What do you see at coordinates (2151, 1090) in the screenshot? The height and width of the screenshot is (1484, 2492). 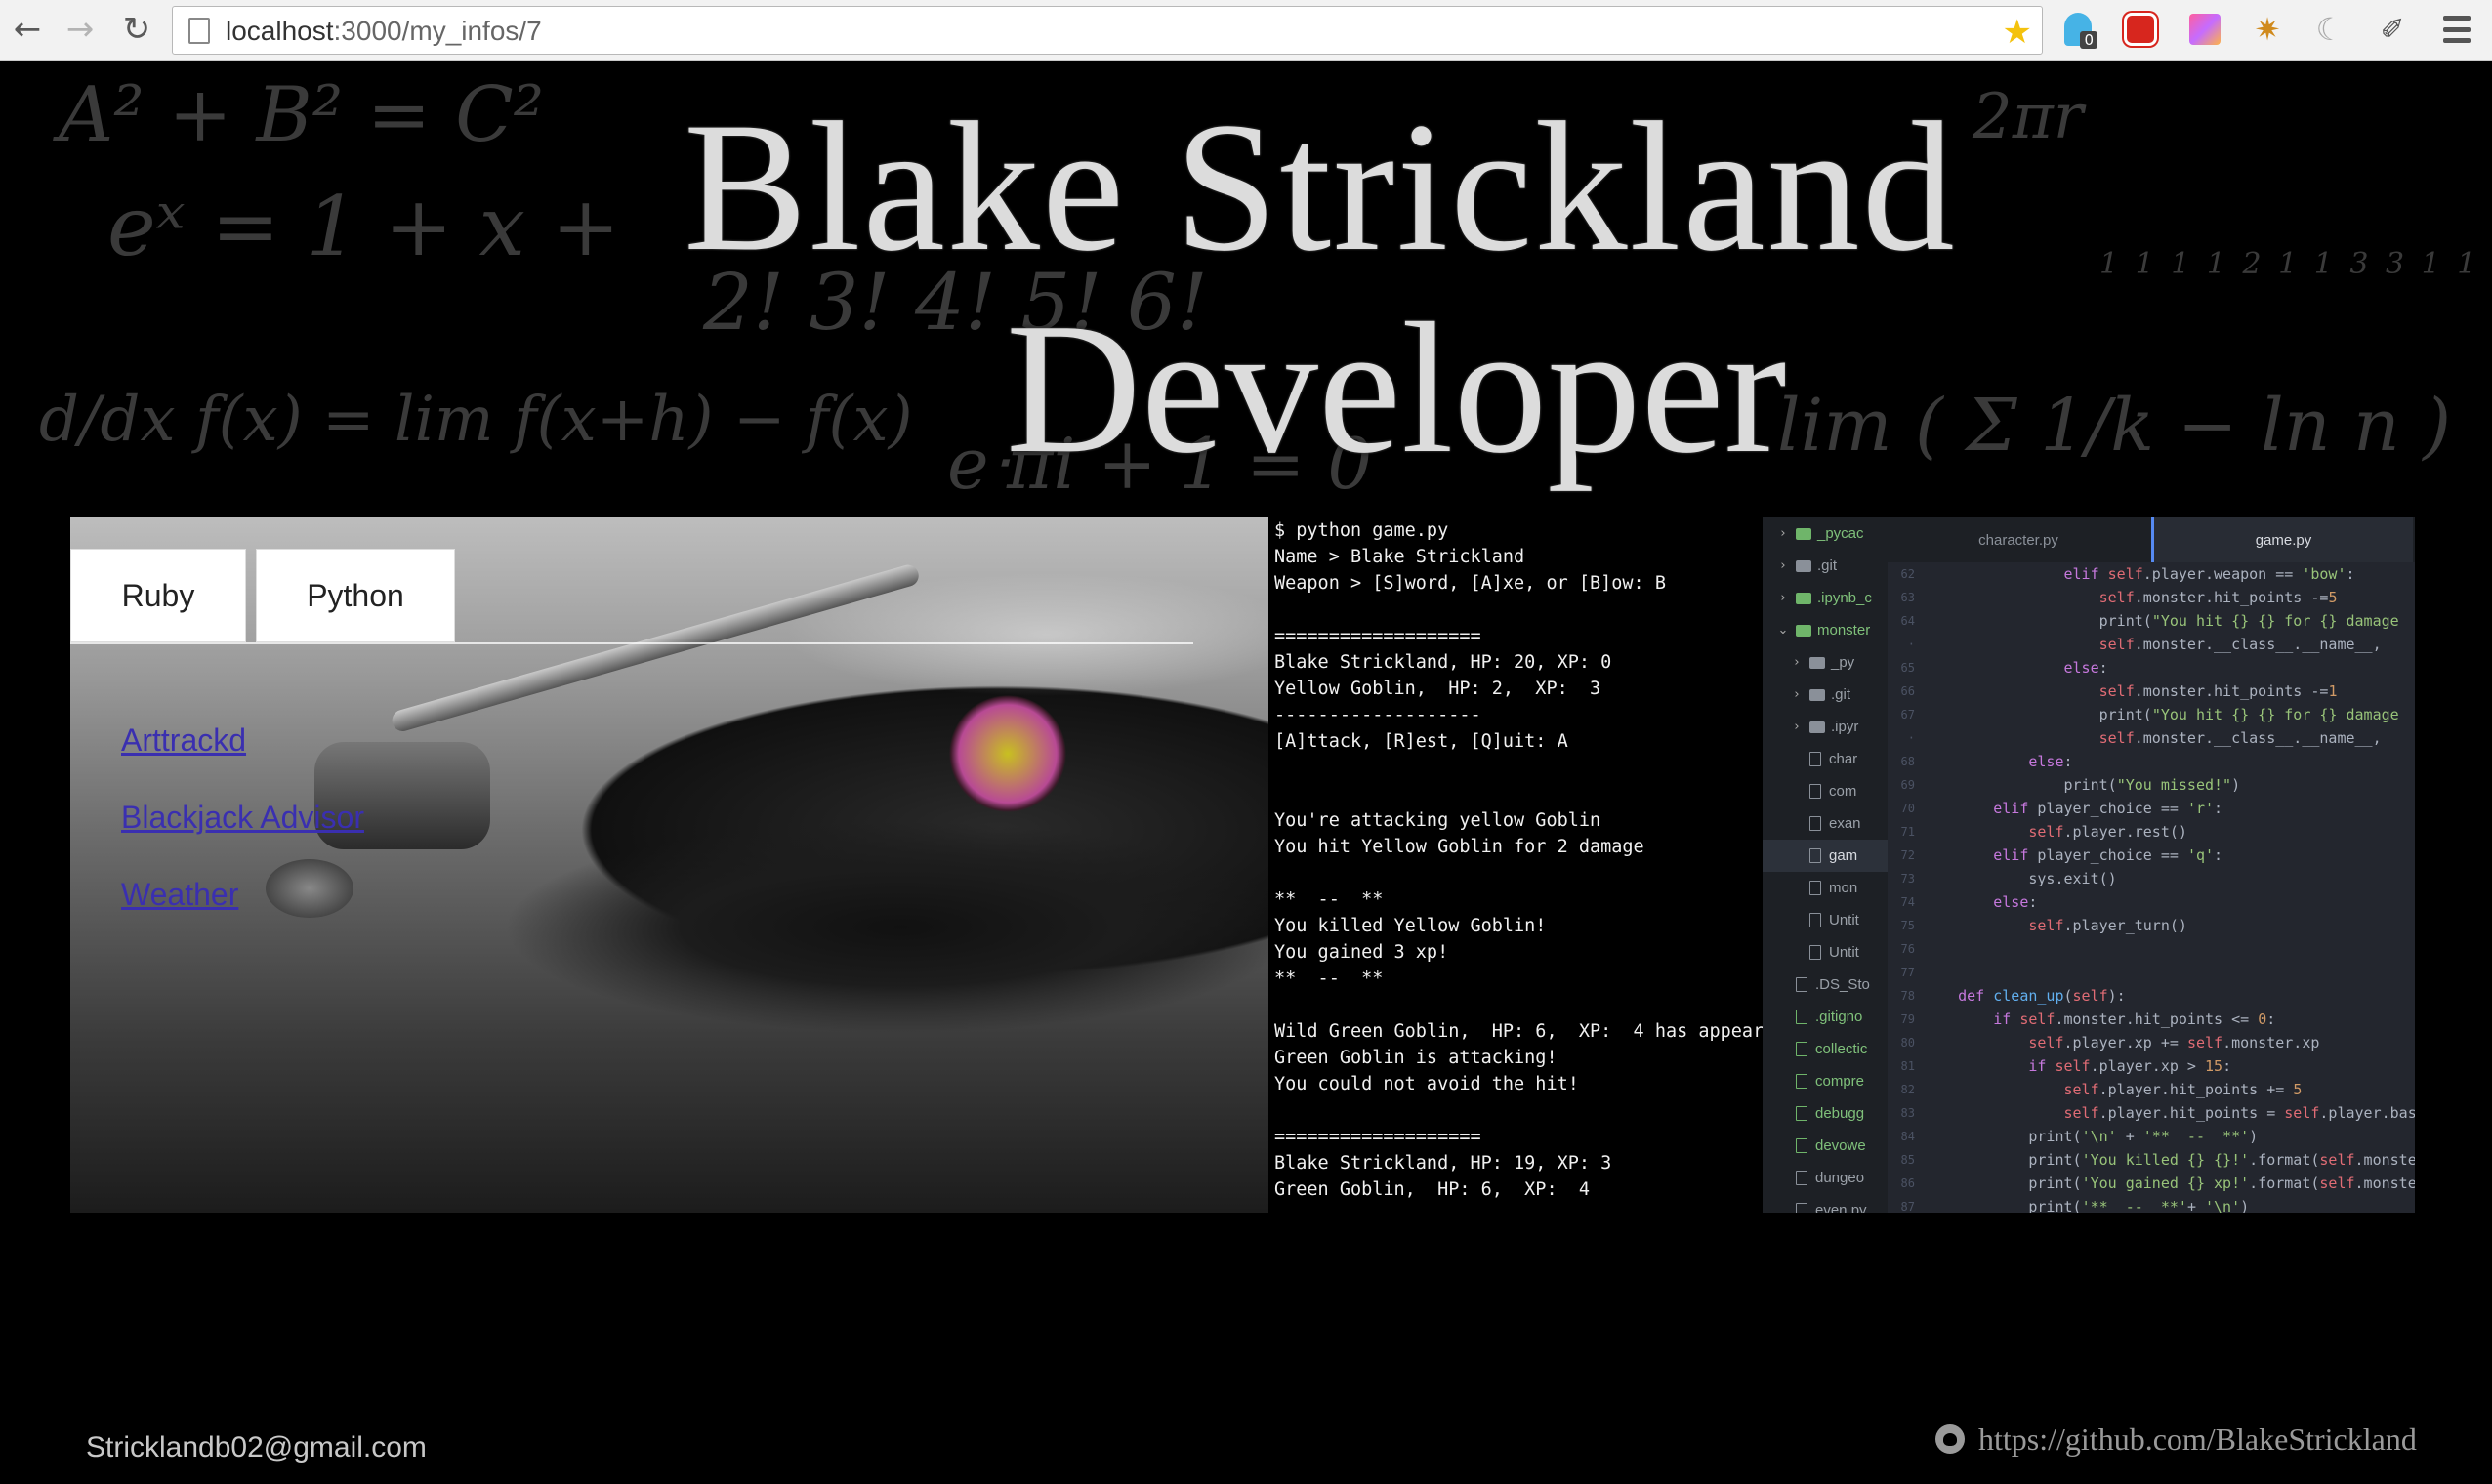 I see `code-line: 82 self.player.hit_points += 5` at bounding box center [2151, 1090].